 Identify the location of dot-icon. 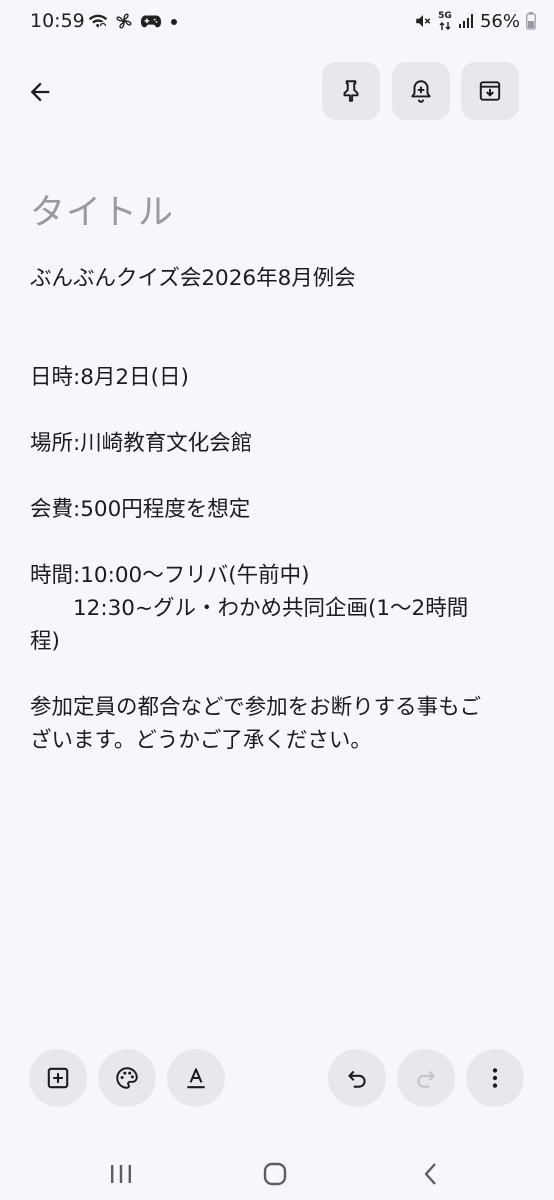
(174, 22).